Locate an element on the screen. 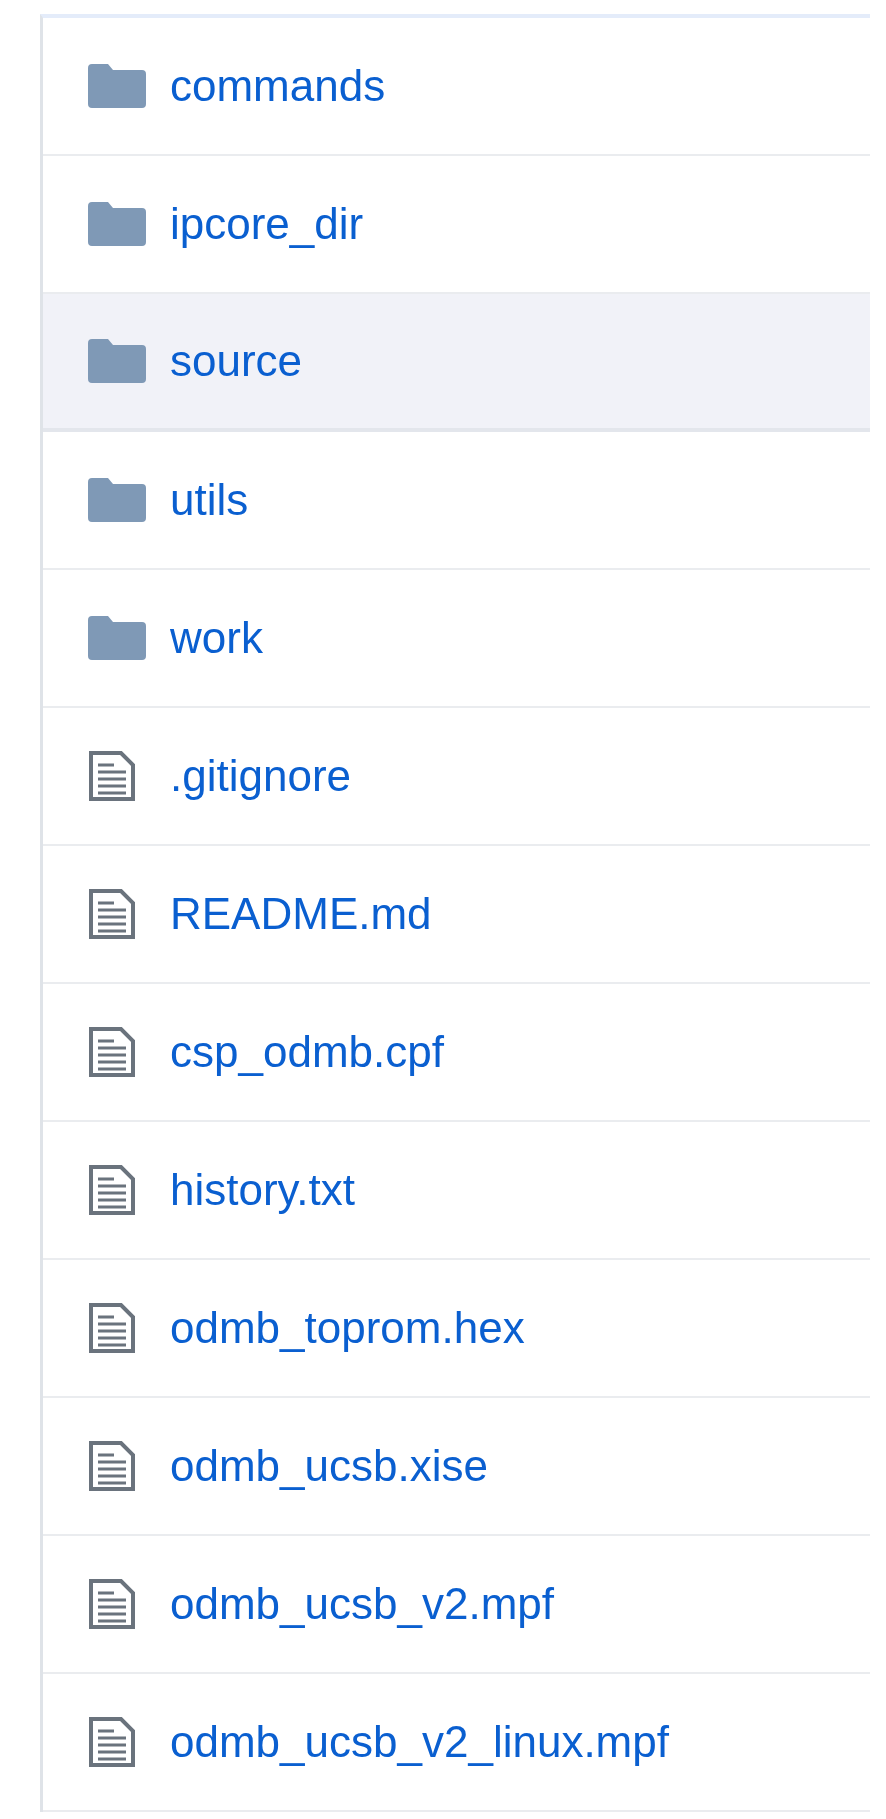 The image size is (886, 1819). file-link: odmb_ucsb_v2.mpf is located at coordinates (362, 1604).